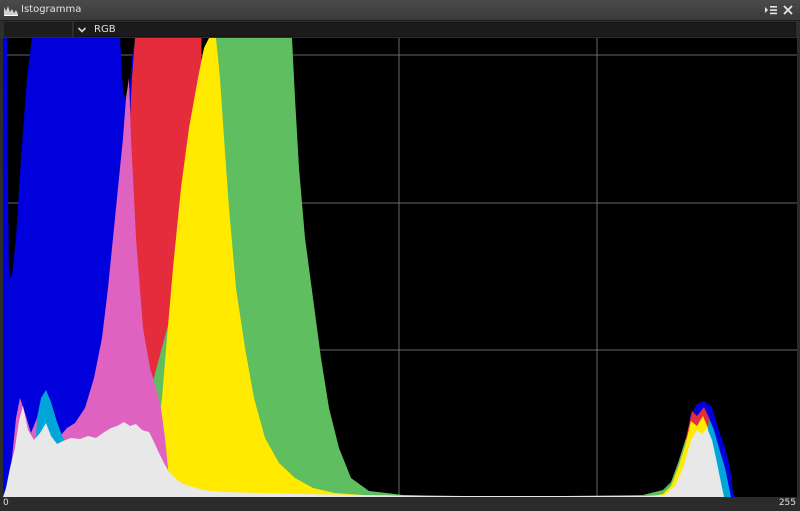 This screenshot has width=800, height=511. I want to click on axis-min-label: 0, so click(6, 503).